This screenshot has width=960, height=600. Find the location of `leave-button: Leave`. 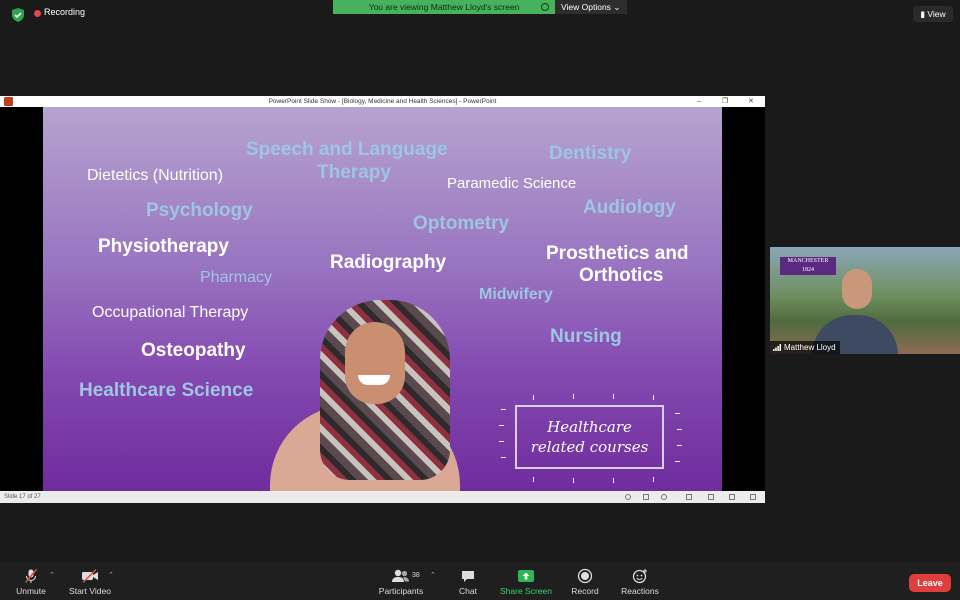

leave-button: Leave is located at coordinates (930, 583).